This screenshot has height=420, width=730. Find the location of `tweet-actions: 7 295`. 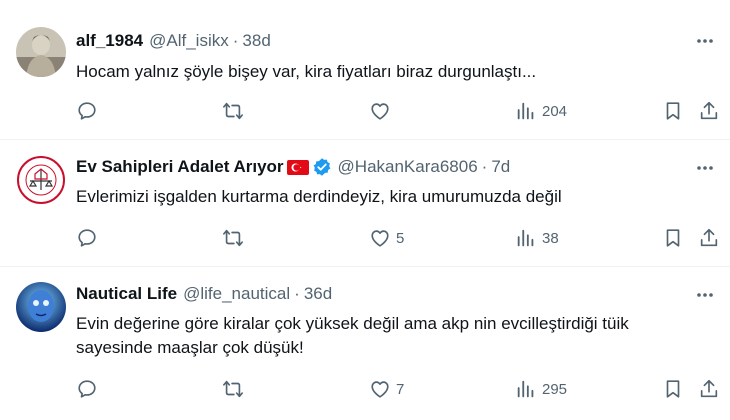

tweet-actions: 7 295 is located at coordinates (398, 389).